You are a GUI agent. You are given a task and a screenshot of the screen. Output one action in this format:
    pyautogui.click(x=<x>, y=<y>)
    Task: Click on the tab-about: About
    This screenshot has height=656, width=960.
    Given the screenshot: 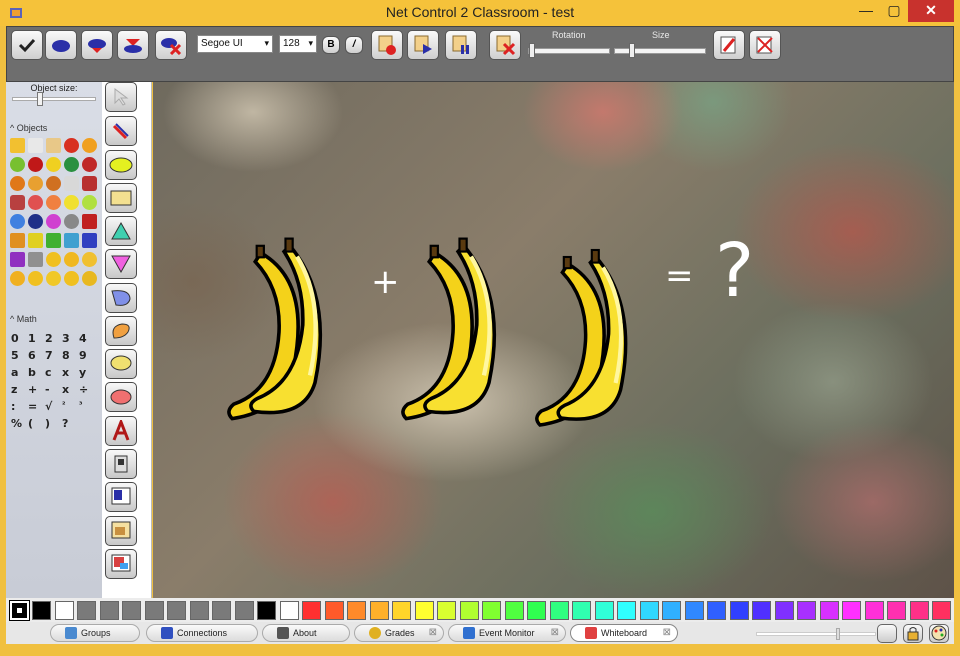 What is the action you would take?
    pyautogui.click(x=306, y=633)
    